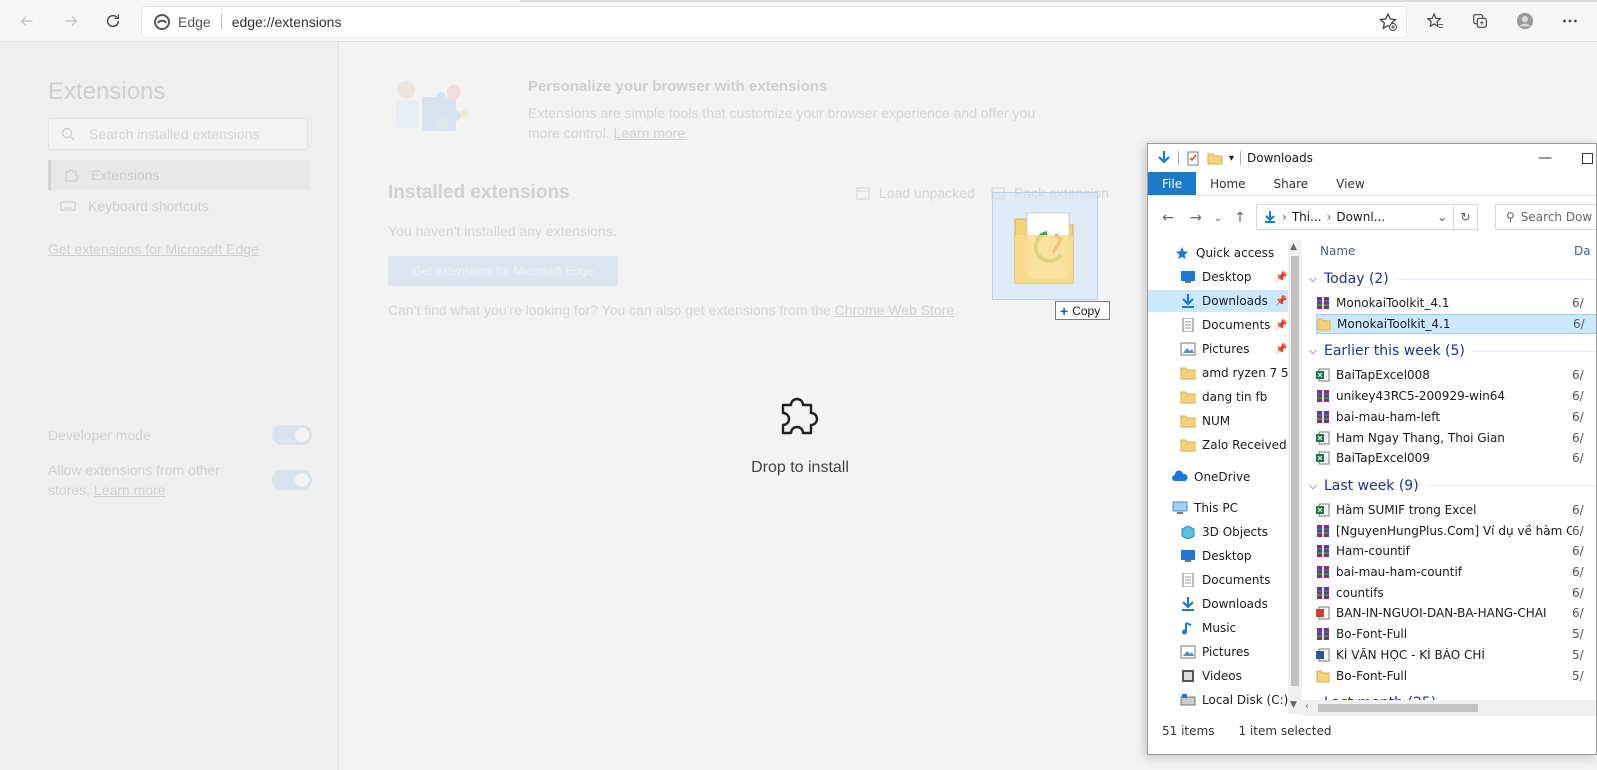  I want to click on file-row: BaiTapExcel008 6/, so click(1456, 375).